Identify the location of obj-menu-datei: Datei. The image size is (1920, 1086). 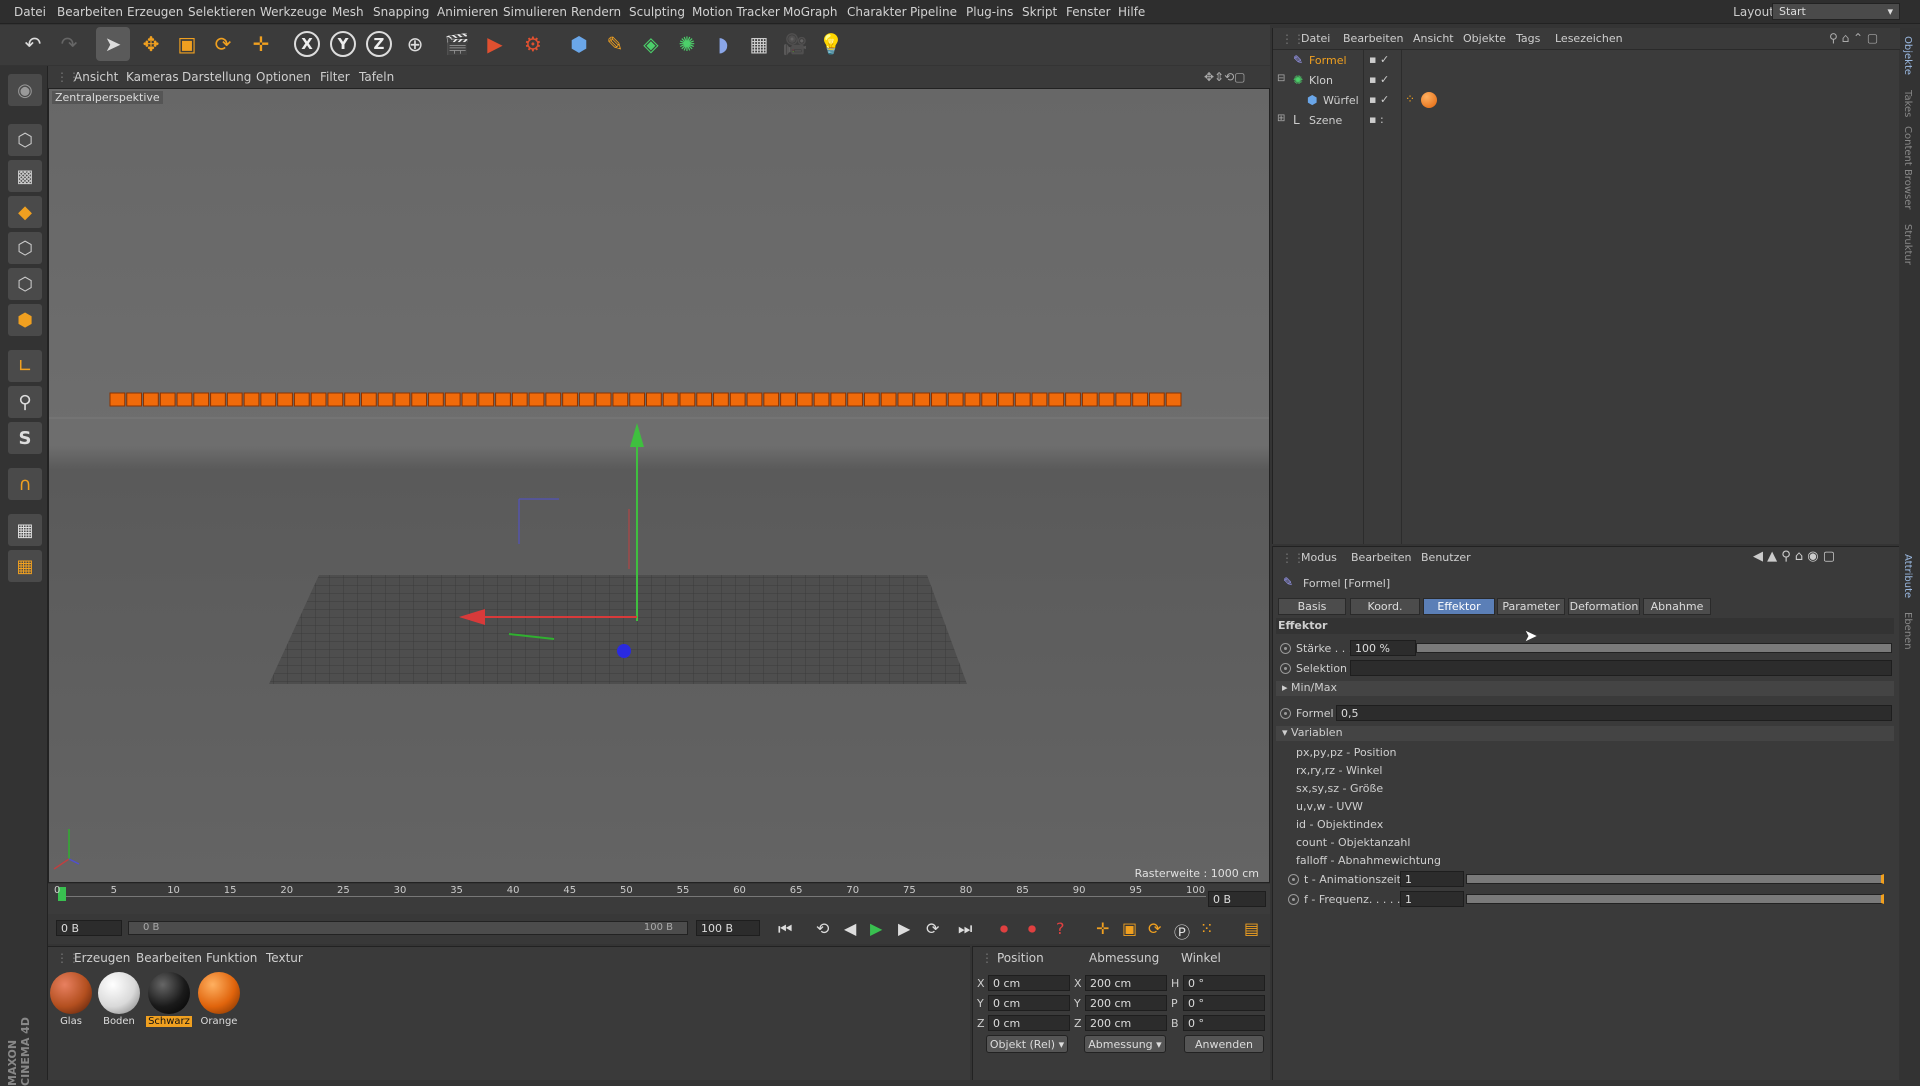
(1315, 38).